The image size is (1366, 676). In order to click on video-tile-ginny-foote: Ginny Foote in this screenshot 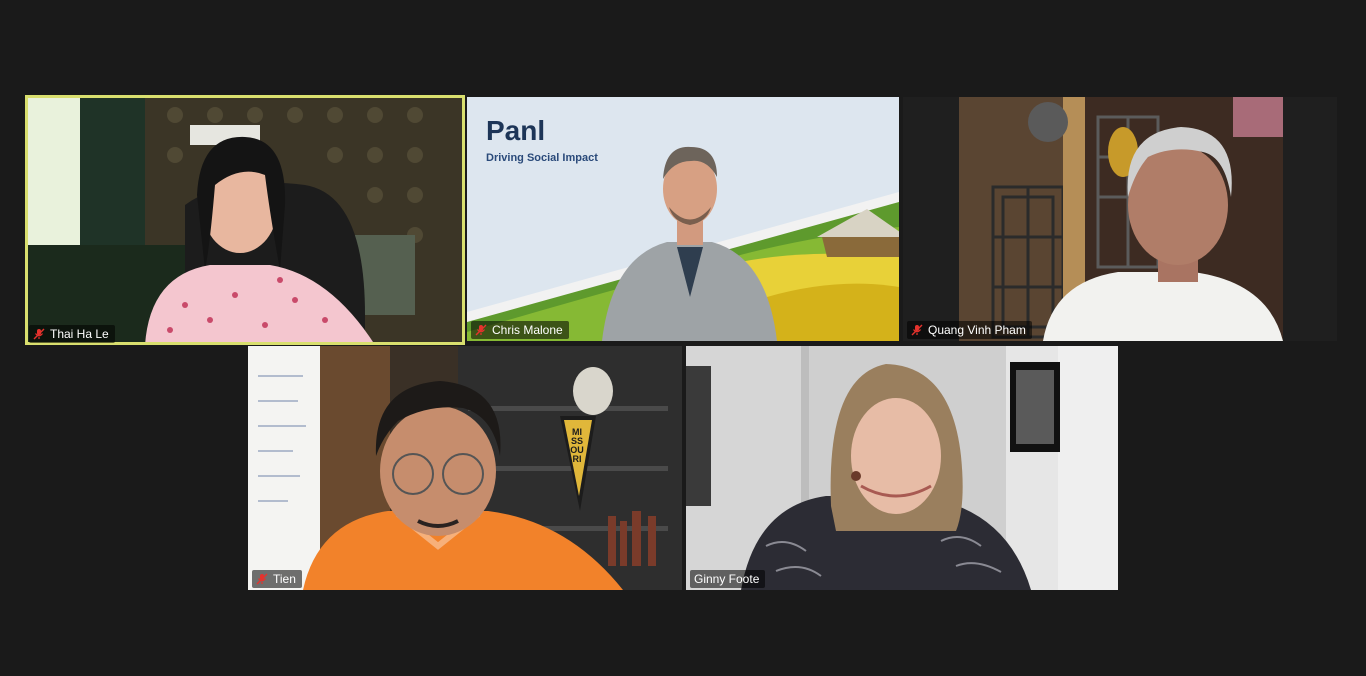, I will do `click(902, 468)`.